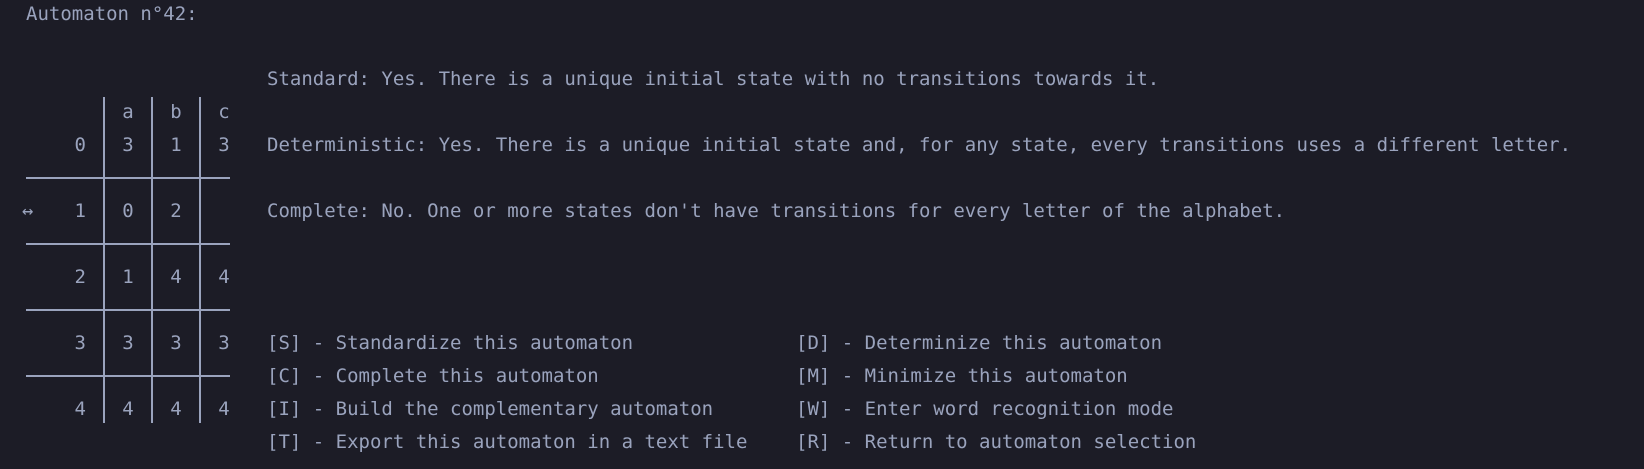  What do you see at coordinates (433, 376) in the screenshot?
I see `complete-command: [C] - Complete this automaton` at bounding box center [433, 376].